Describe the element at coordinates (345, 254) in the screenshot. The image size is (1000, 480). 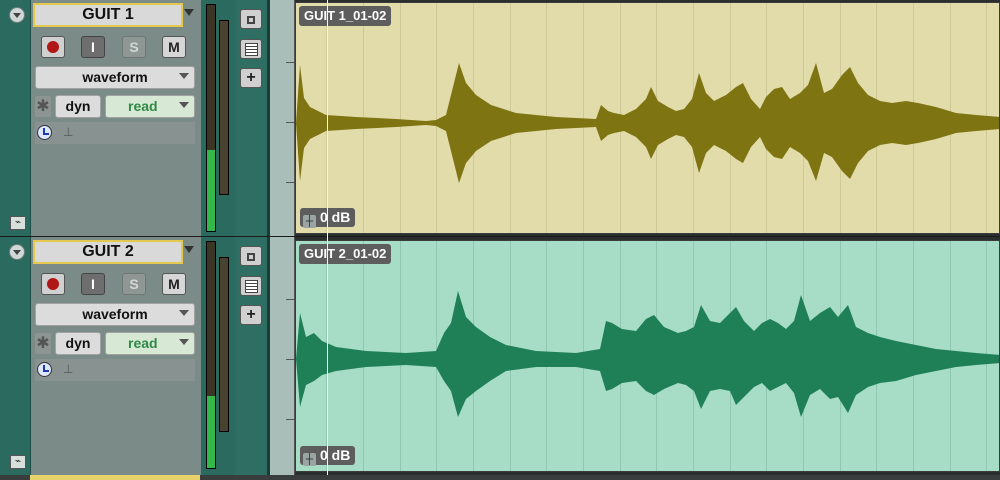
I see `clip-name: GUIT 2_01-02` at that location.